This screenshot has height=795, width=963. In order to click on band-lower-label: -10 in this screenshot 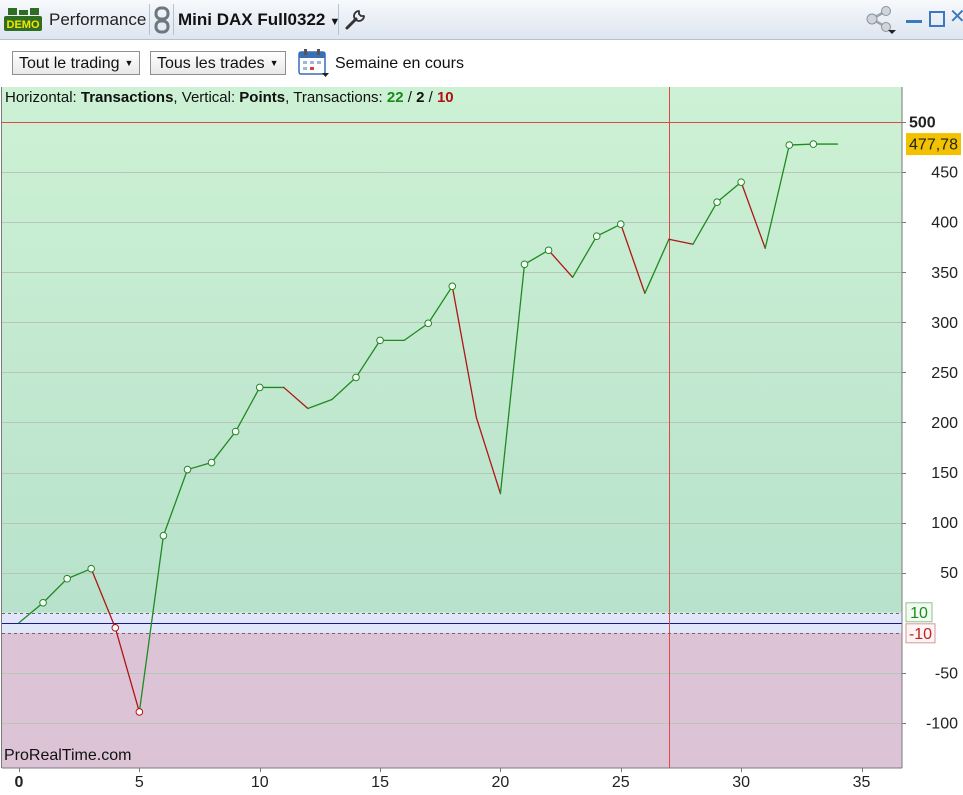, I will do `click(920, 634)`.